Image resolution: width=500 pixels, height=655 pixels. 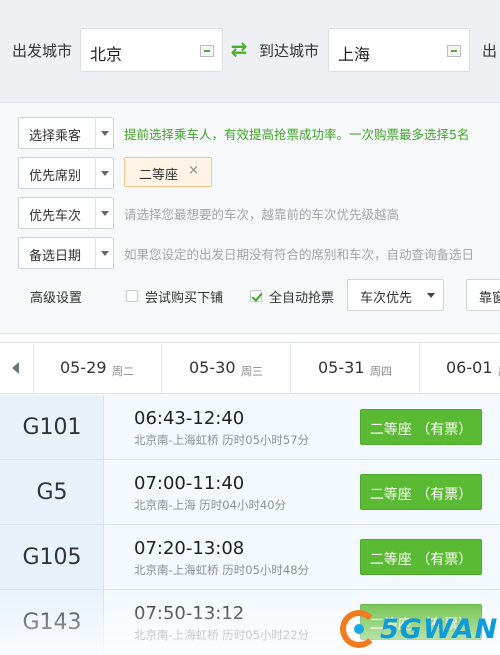 I want to click on advanced-settings-label: 高级设置, so click(x=56, y=298).